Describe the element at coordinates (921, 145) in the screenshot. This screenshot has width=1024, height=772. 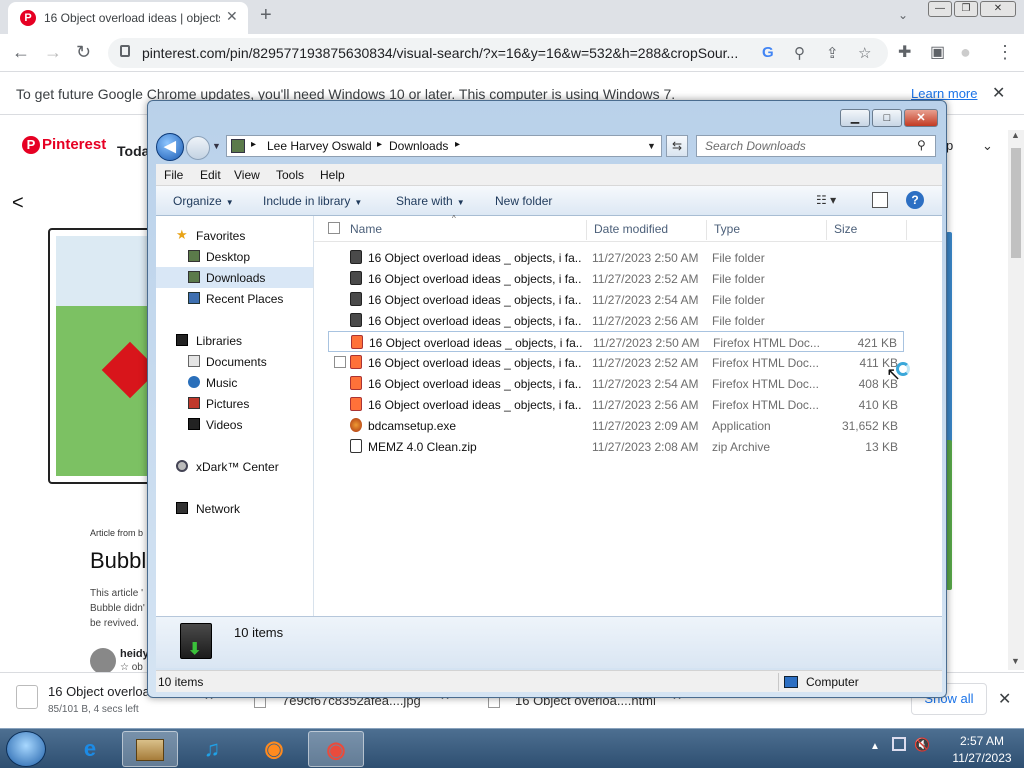
I see `search-icon: ⚲` at that location.